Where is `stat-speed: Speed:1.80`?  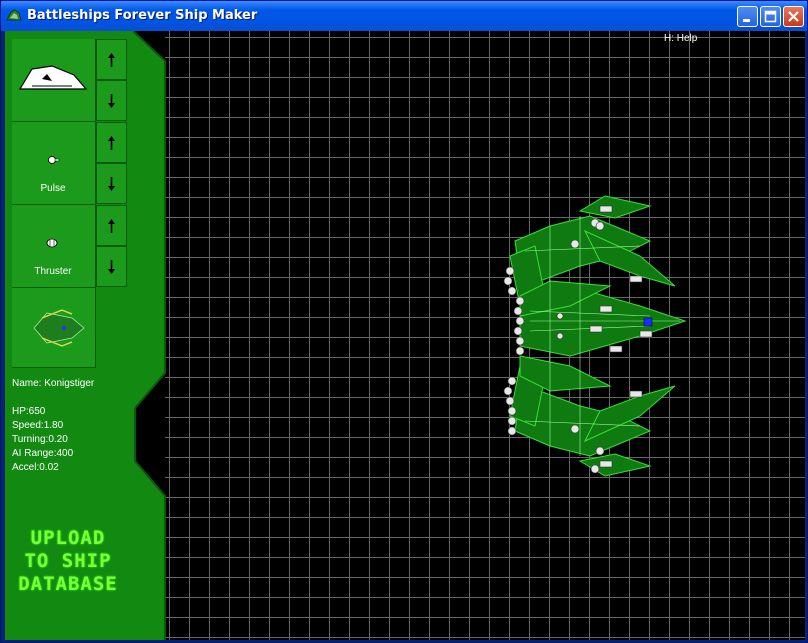 stat-speed: Speed:1.80 is located at coordinates (38, 425).